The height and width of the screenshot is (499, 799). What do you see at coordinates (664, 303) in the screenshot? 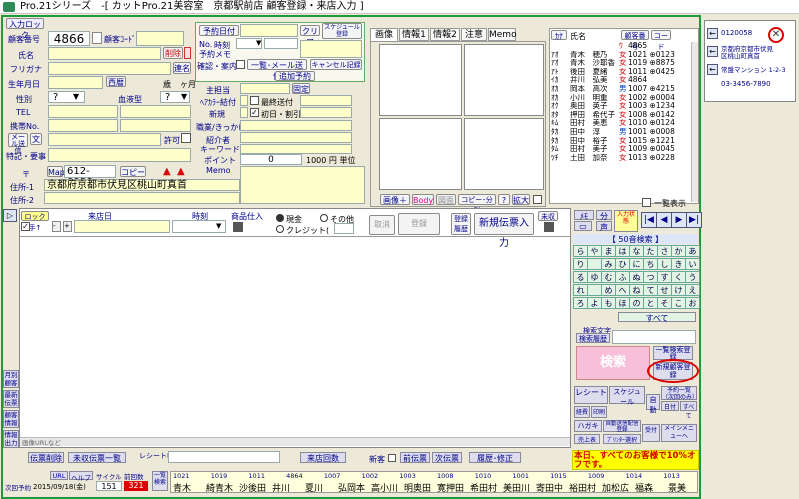
I see `kana-button: そ` at bounding box center [664, 303].